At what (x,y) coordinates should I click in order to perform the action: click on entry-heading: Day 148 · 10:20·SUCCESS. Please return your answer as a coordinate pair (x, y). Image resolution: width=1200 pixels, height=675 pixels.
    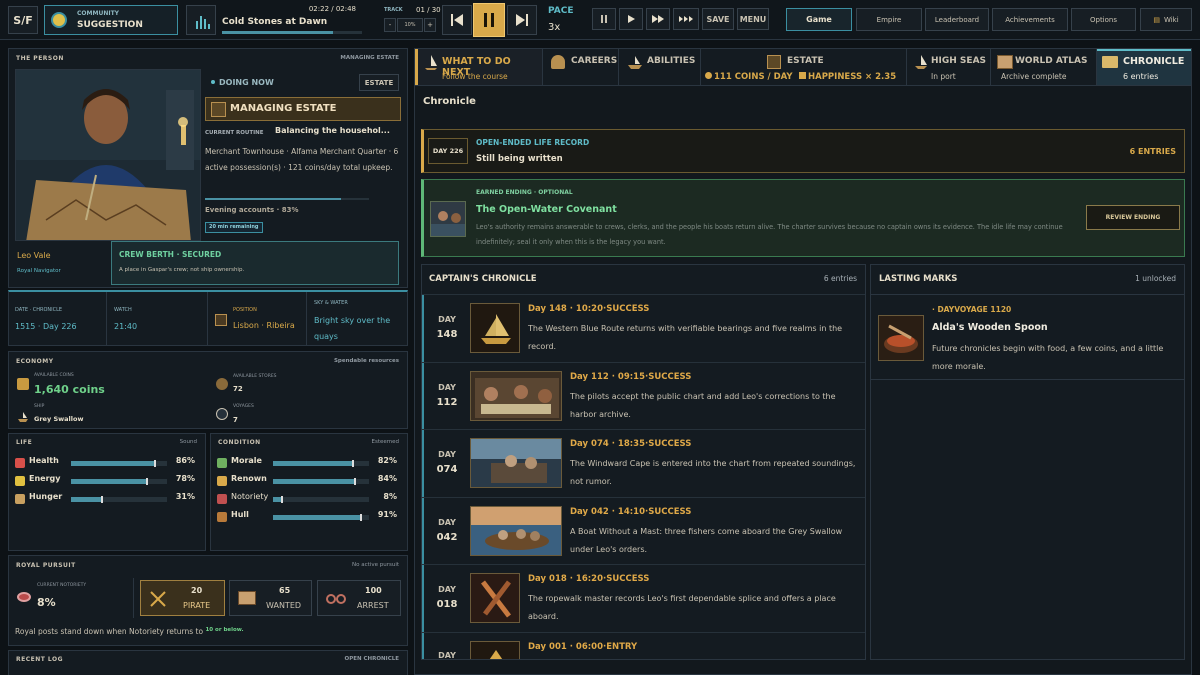
    Looking at the image, I should click on (589, 309).